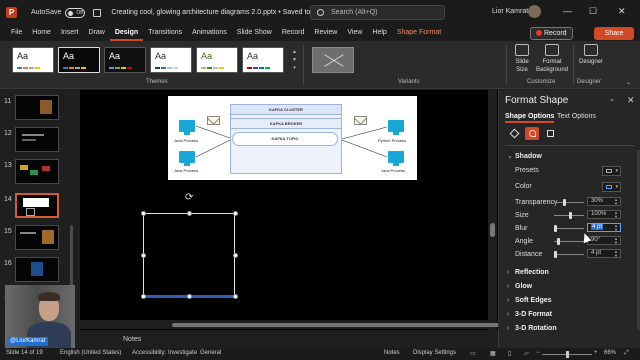 This screenshot has width=640, height=360. What do you see at coordinates (532, 133) in the screenshot?
I see `effects-icon` at bounding box center [532, 133].